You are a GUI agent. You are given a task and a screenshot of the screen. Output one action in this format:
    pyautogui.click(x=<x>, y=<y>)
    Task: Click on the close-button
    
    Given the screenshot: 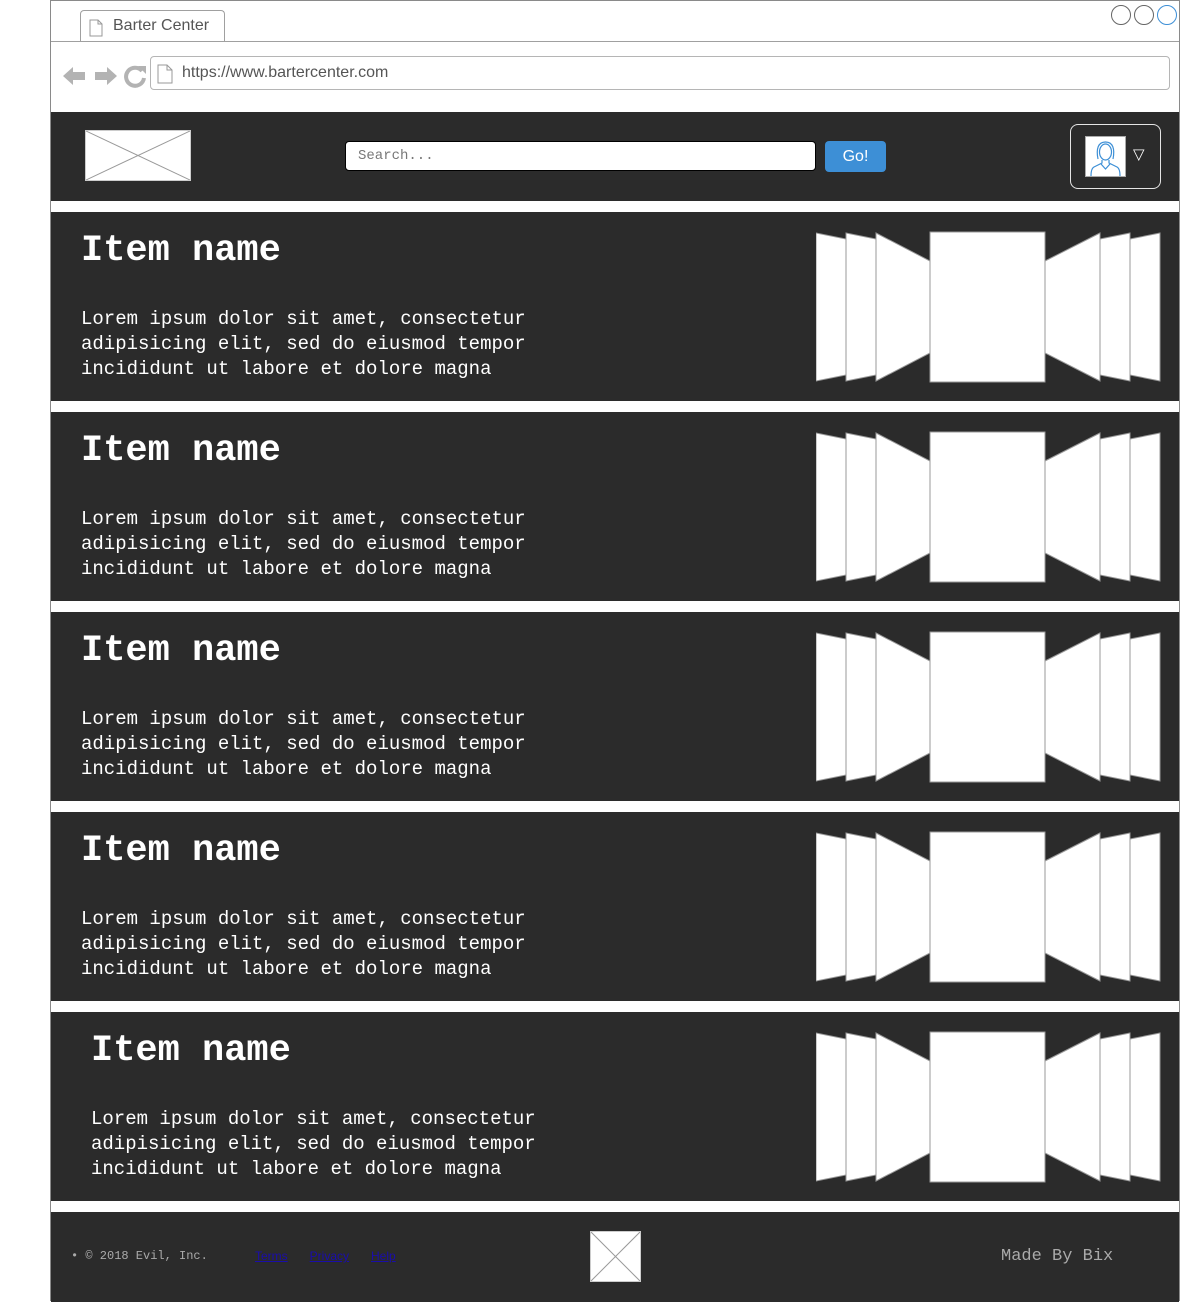 What is the action you would take?
    pyautogui.click(x=1167, y=15)
    